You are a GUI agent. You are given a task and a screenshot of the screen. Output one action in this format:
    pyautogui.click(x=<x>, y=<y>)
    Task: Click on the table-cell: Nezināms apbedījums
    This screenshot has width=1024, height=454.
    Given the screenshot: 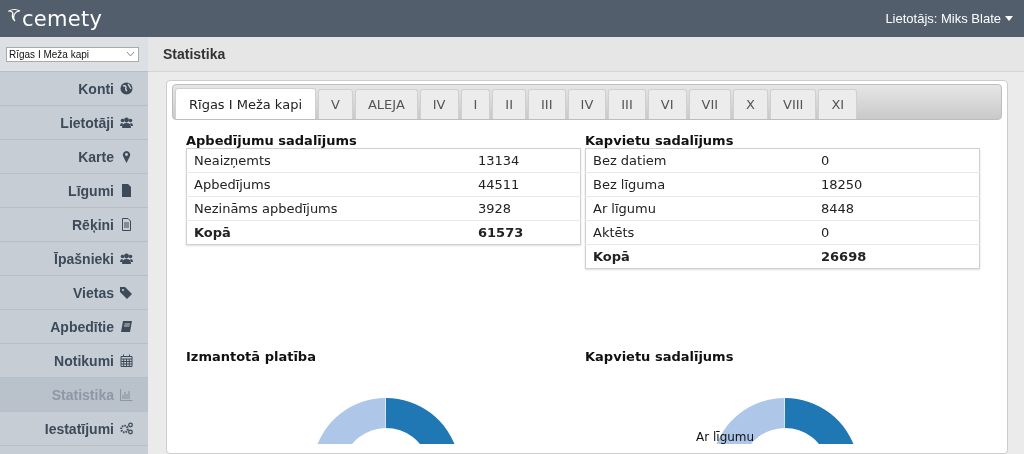 What is the action you would take?
    pyautogui.click(x=328, y=208)
    